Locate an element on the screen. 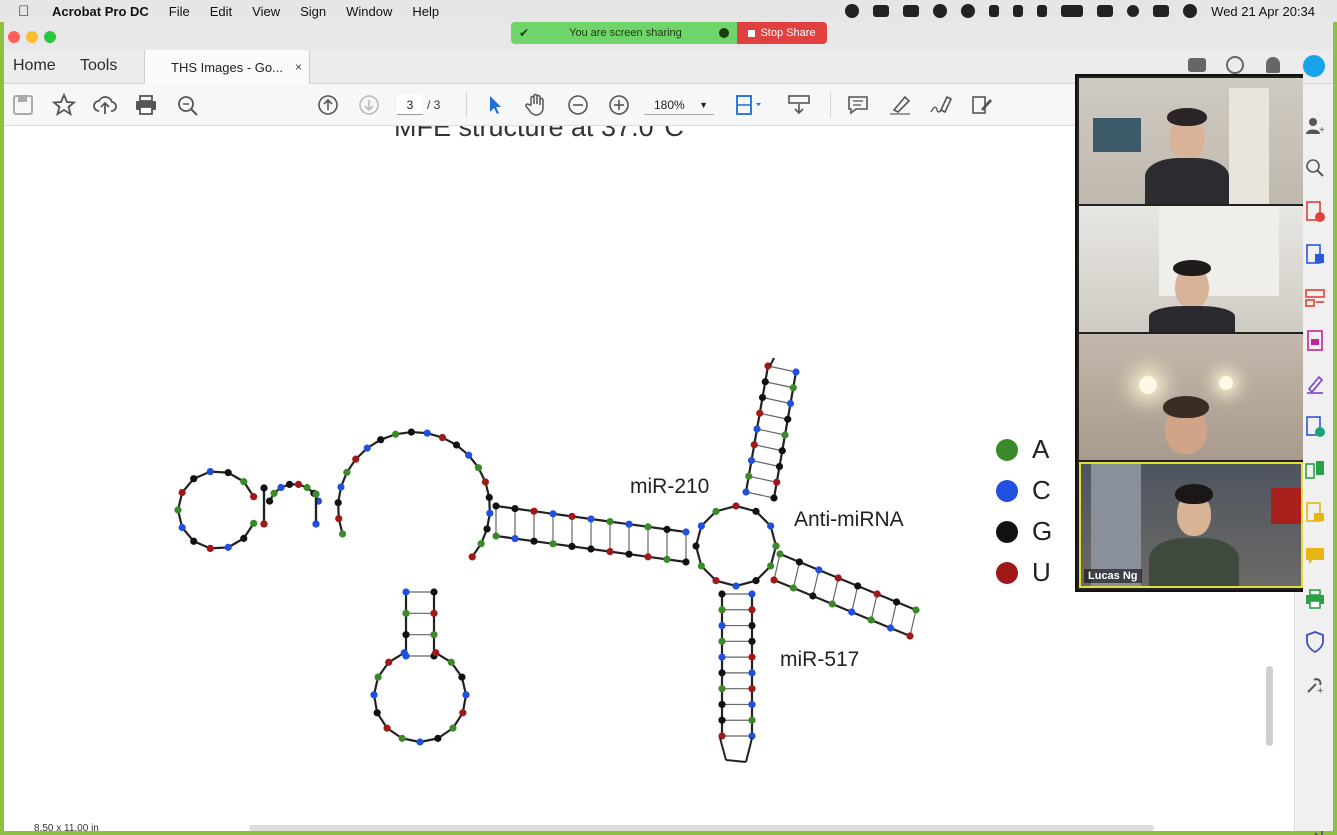 This screenshot has height=835, width=1337. comment-tool-icon is located at coordinates (1315, 556).